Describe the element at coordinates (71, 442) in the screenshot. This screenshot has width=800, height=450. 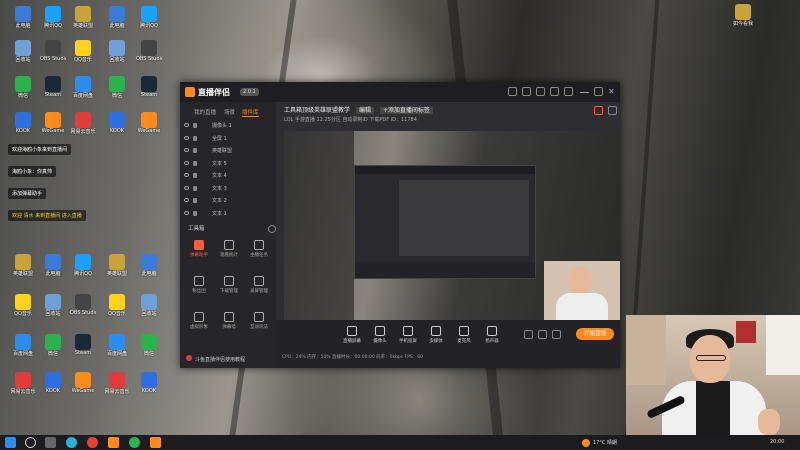
I see `edge-icon` at that location.